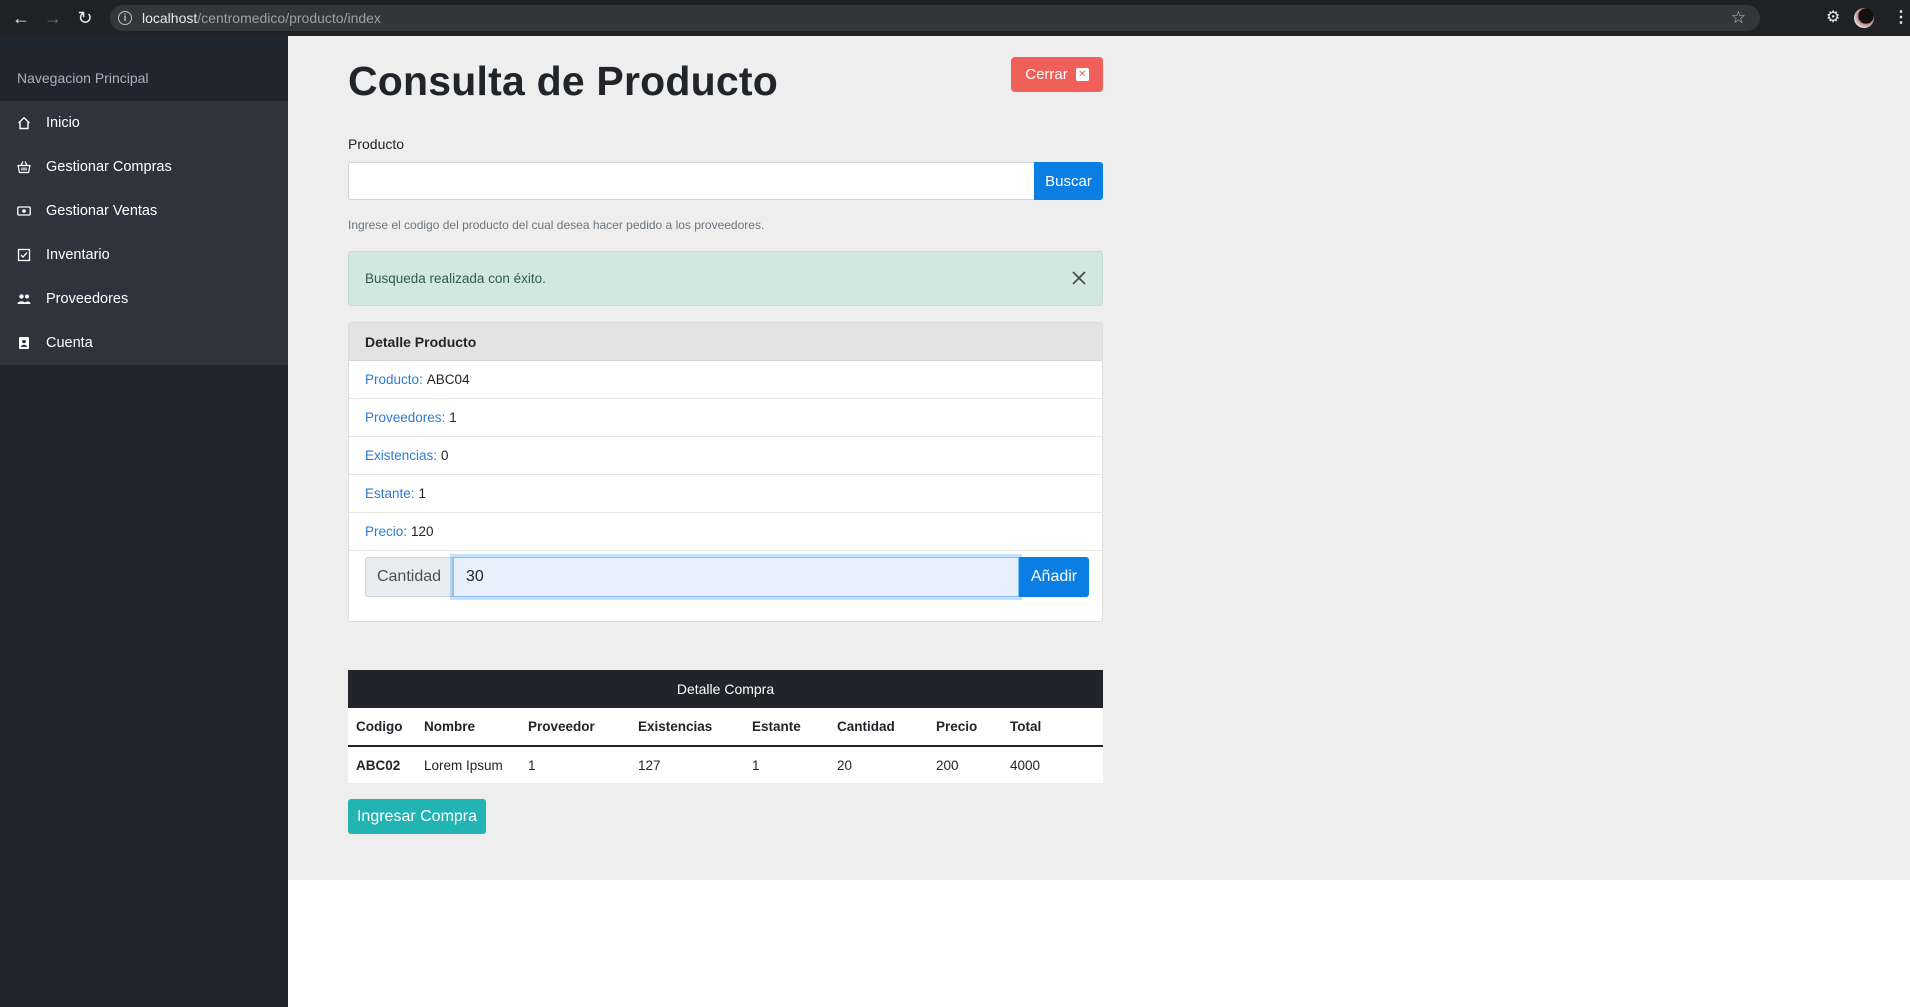 Image resolution: width=1910 pixels, height=1007 pixels. Describe the element at coordinates (289, 18) in the screenshot. I see `url-path: /centromedico/producto/index` at that location.